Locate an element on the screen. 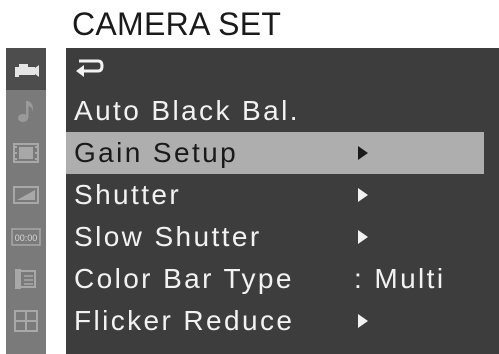  menu-item-label: Slow Shutter is located at coordinates (168, 236).